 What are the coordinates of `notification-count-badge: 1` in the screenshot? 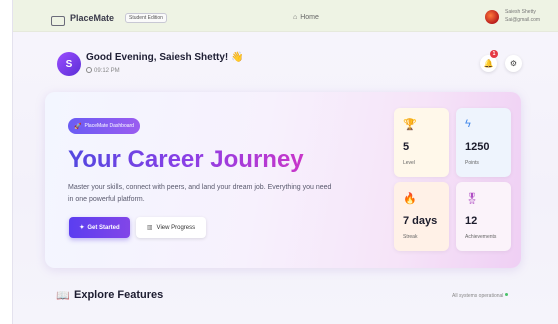 It's located at (494, 54).